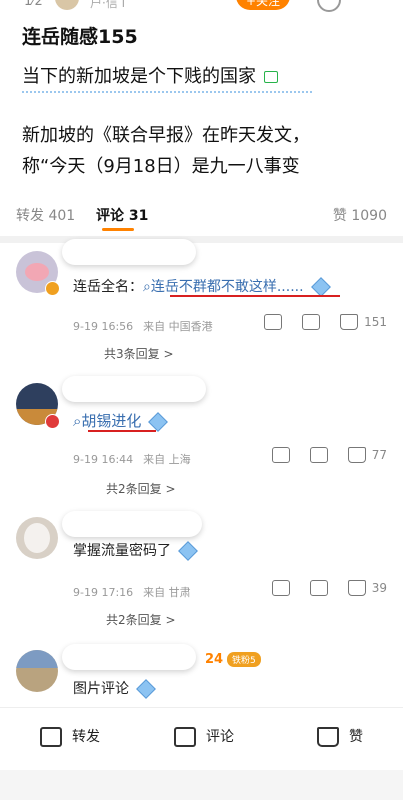 The image size is (403, 800). Describe the element at coordinates (185, 737) in the screenshot. I see `comment-icon` at that location.